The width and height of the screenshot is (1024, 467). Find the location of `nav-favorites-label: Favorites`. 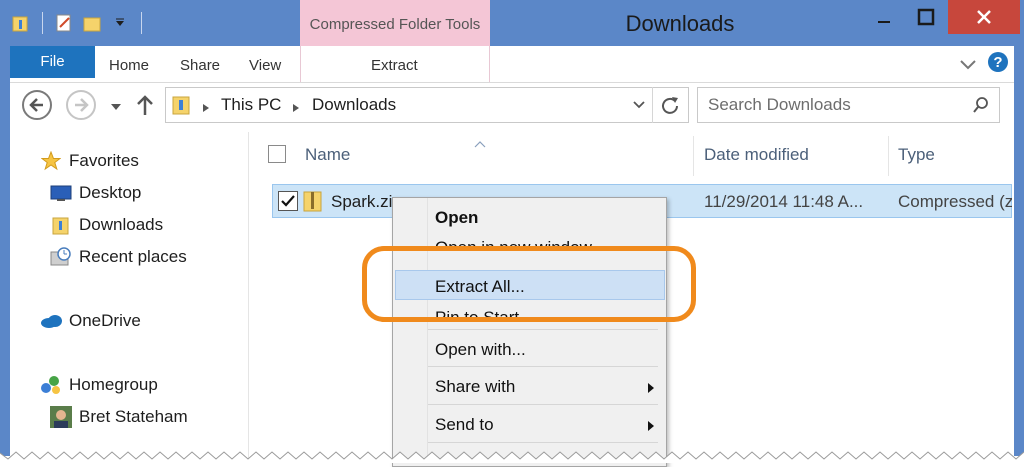

nav-favorites-label: Favorites is located at coordinates (104, 160).